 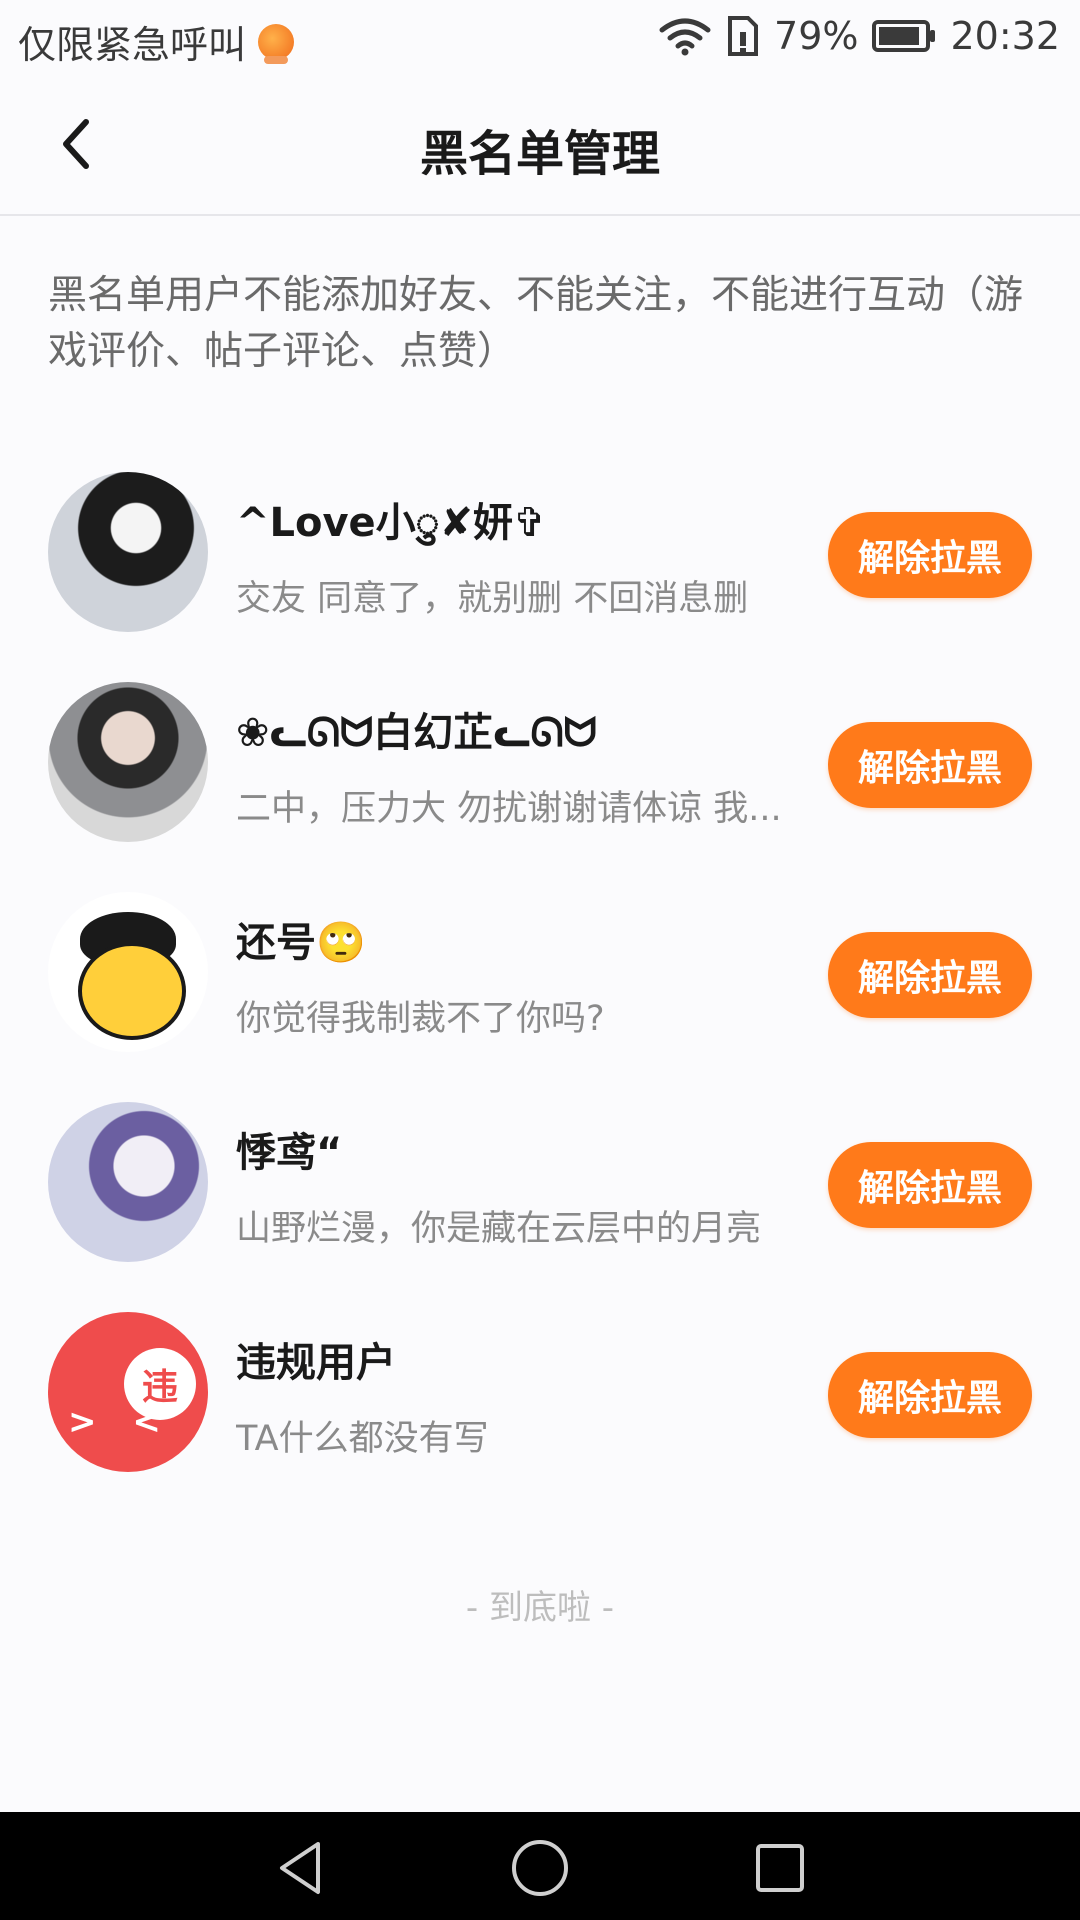 I want to click on blacklist-notice: 黑名单用户不能添加好友、不能关注，不能进行互动（游戏评价、帖子评论、点赞）, so click(x=536, y=323).